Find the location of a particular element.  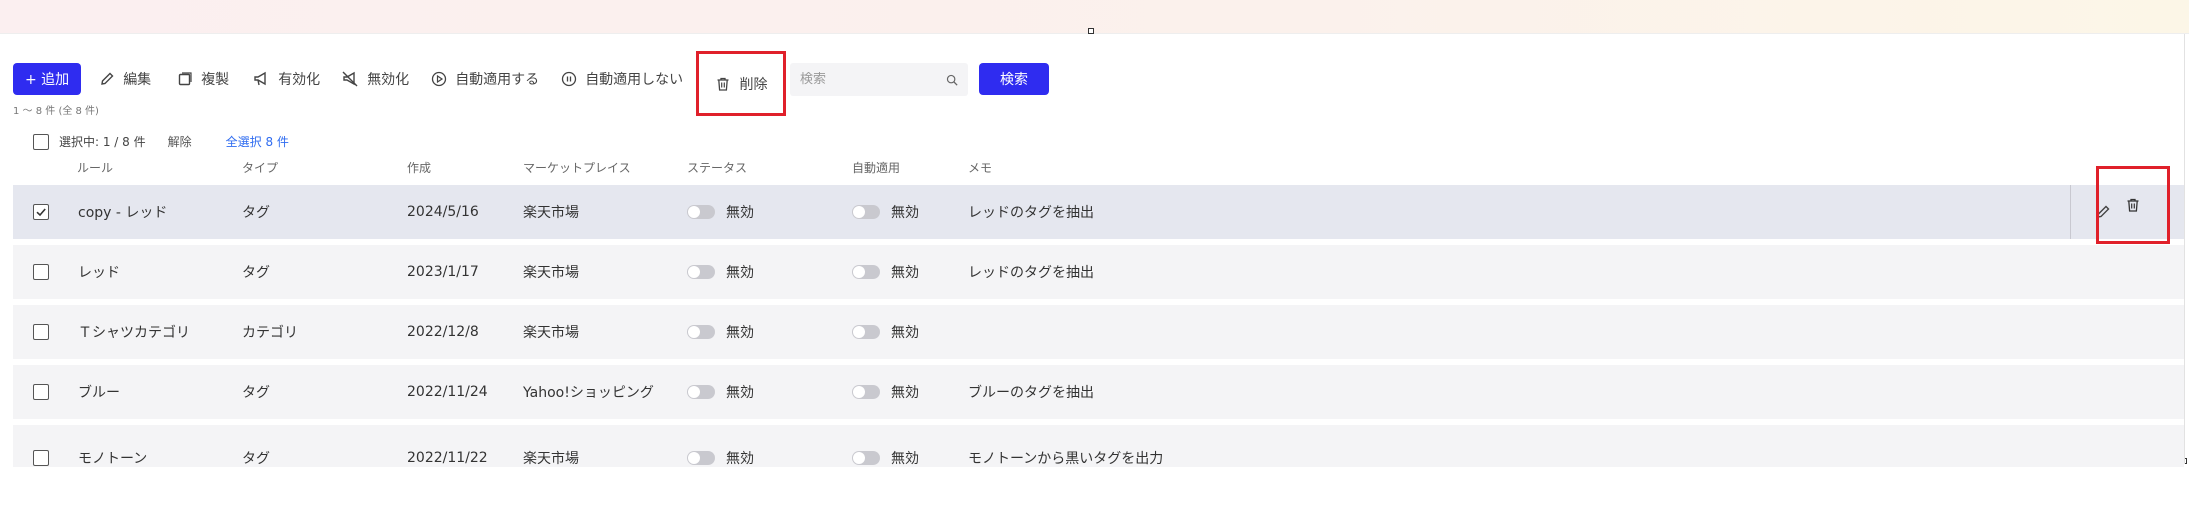

edit-button: 編集 is located at coordinates (125, 79).